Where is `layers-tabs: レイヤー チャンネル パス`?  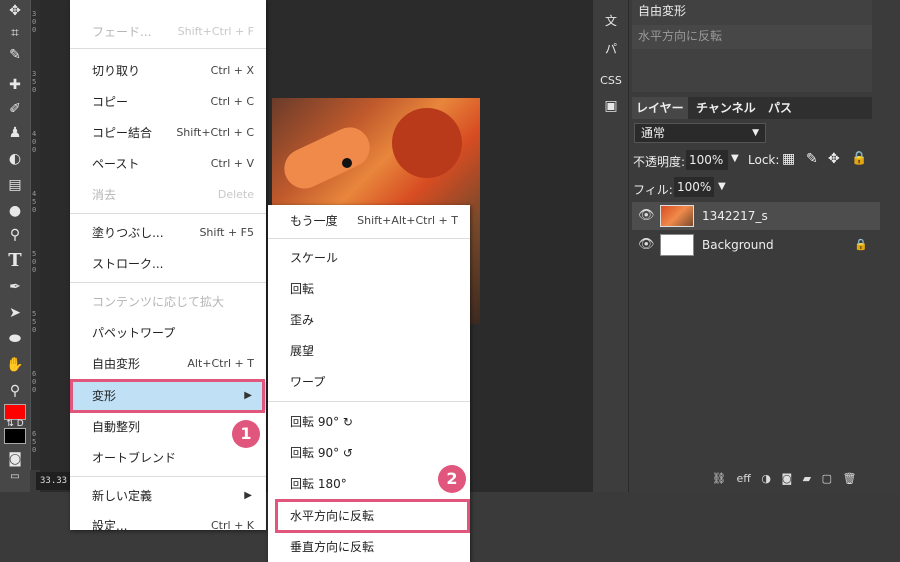
layers-tabs: レイヤー チャンネル パス is located at coordinates (752, 108).